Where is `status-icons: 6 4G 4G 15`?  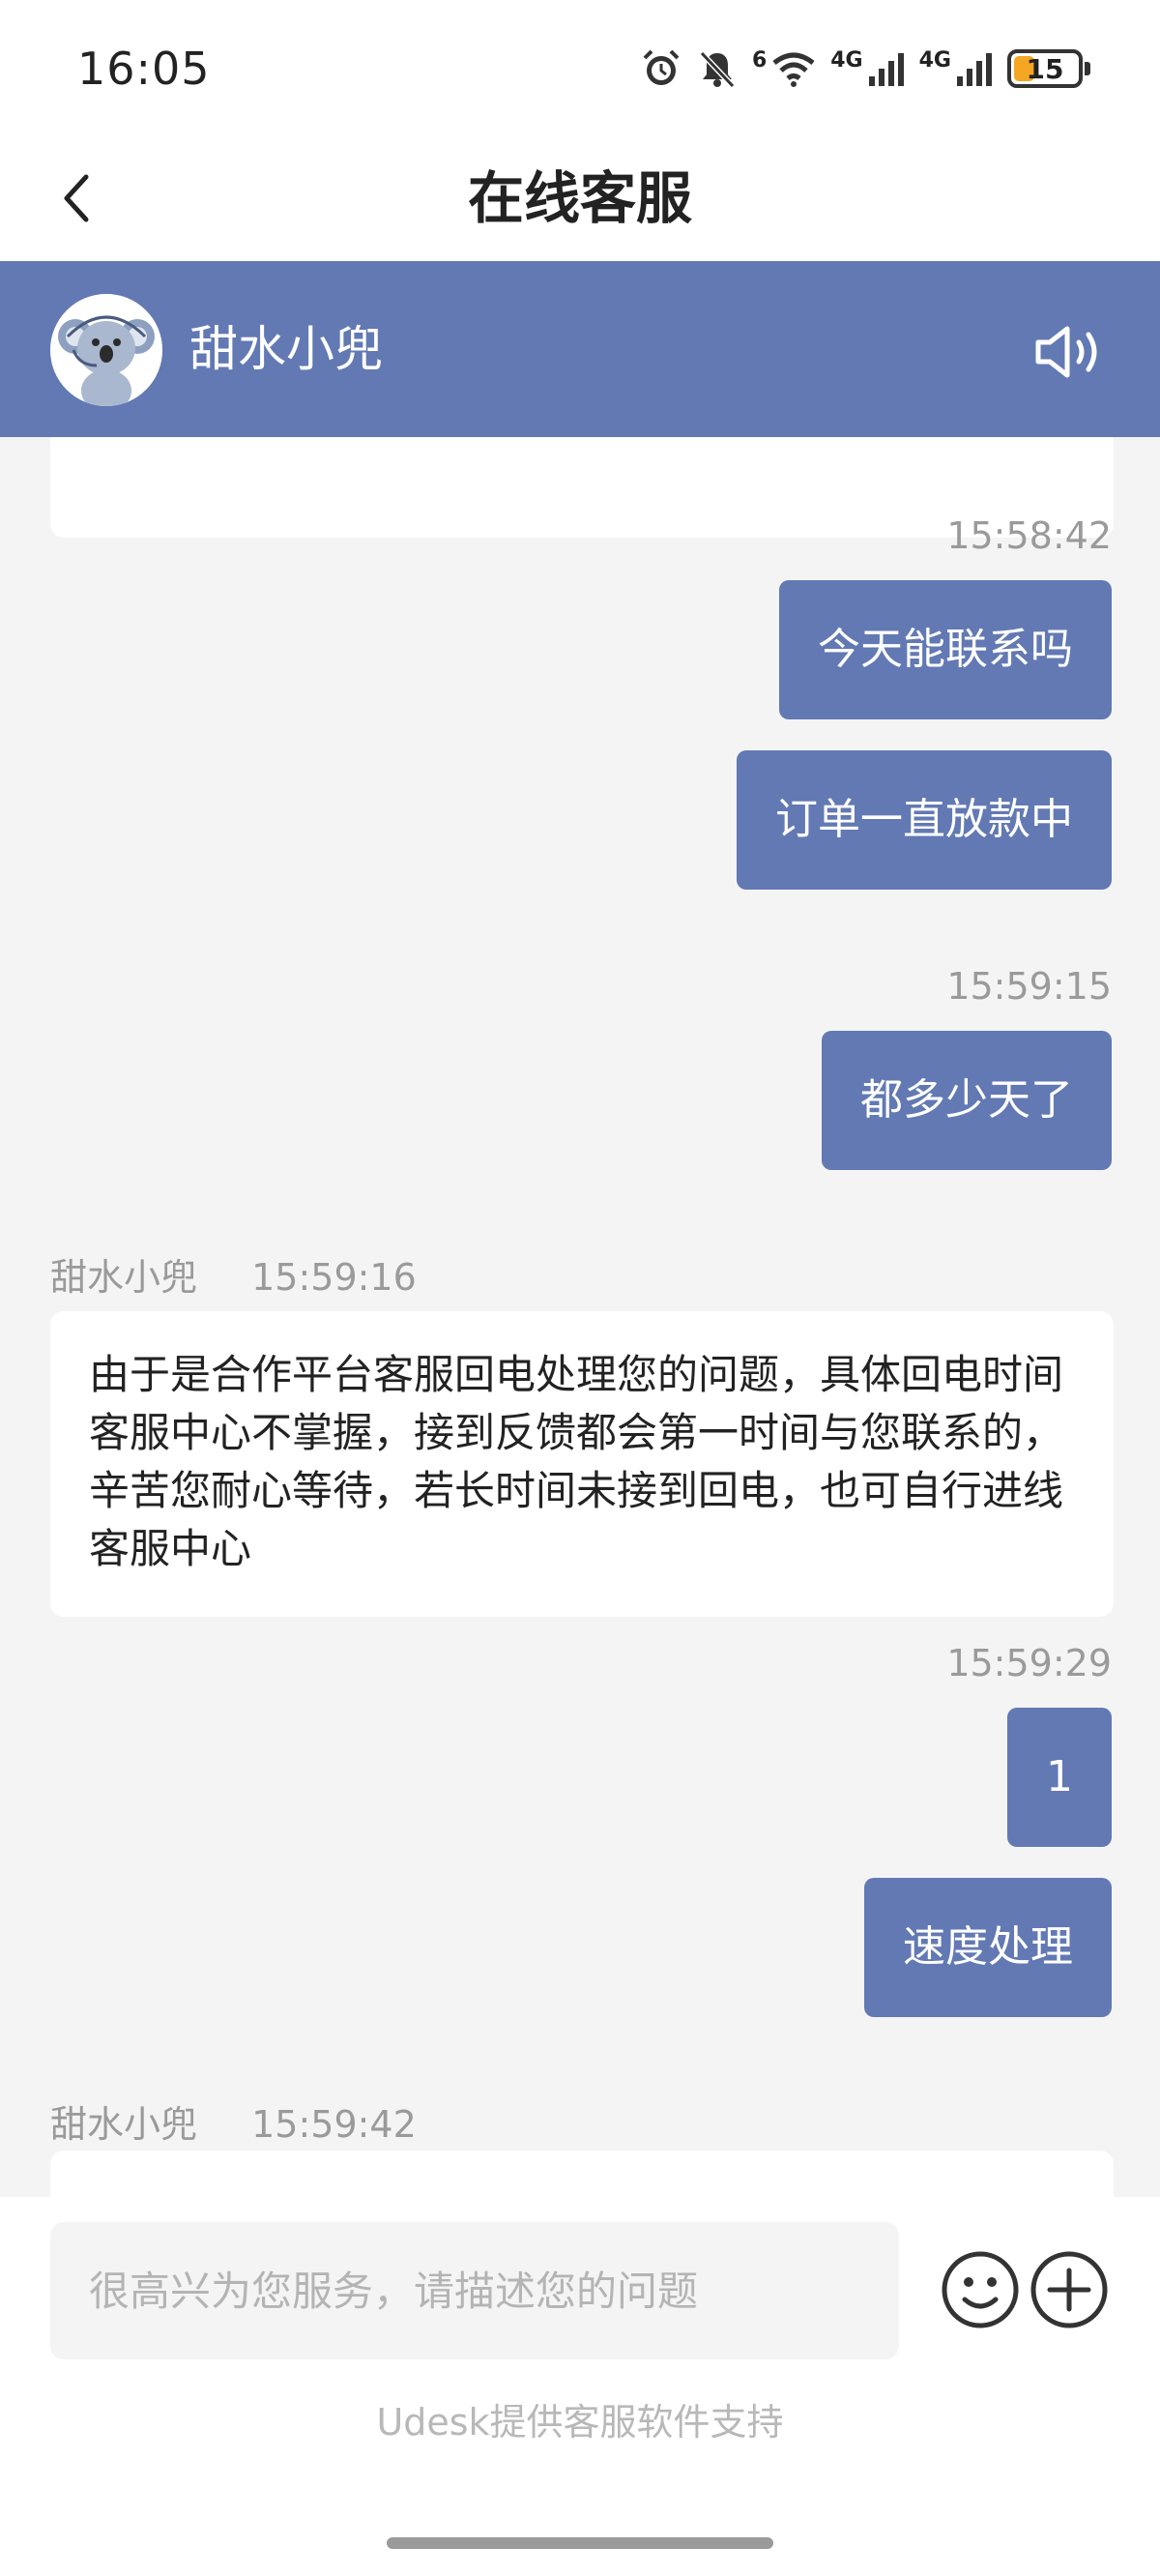
status-icons: 6 4G 4G 15 is located at coordinates (865, 68).